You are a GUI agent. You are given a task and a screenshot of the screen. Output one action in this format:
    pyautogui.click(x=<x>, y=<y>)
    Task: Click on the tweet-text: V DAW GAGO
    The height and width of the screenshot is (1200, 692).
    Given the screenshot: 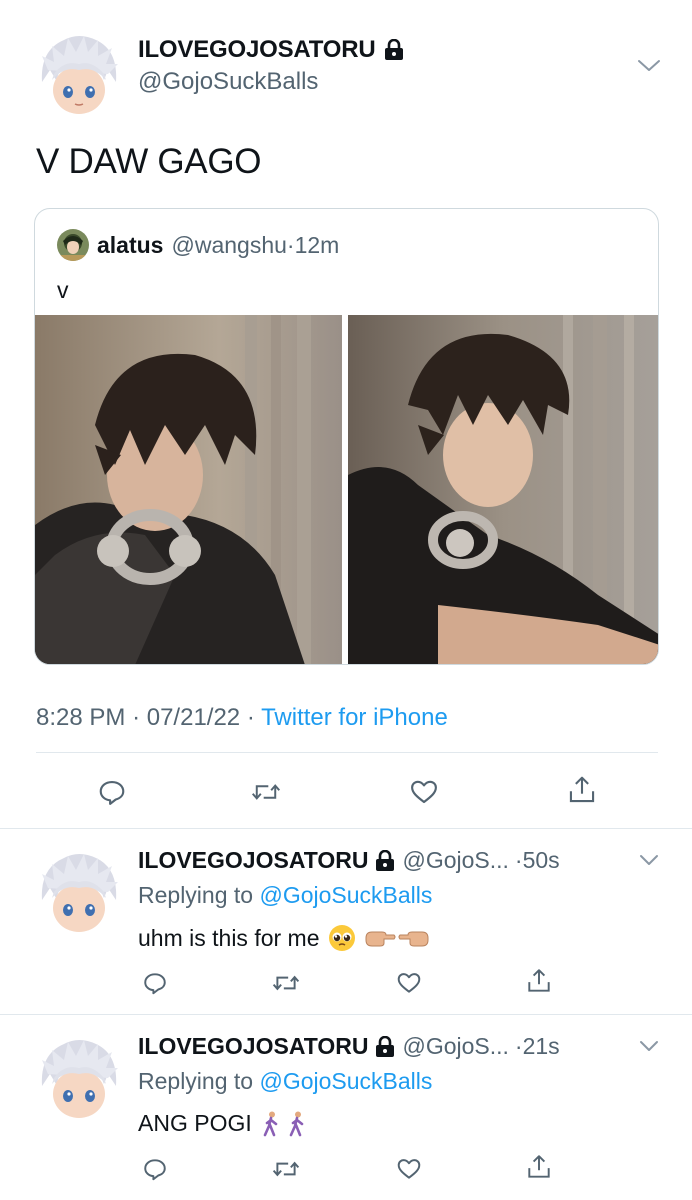 What is the action you would take?
    pyautogui.click(x=149, y=161)
    